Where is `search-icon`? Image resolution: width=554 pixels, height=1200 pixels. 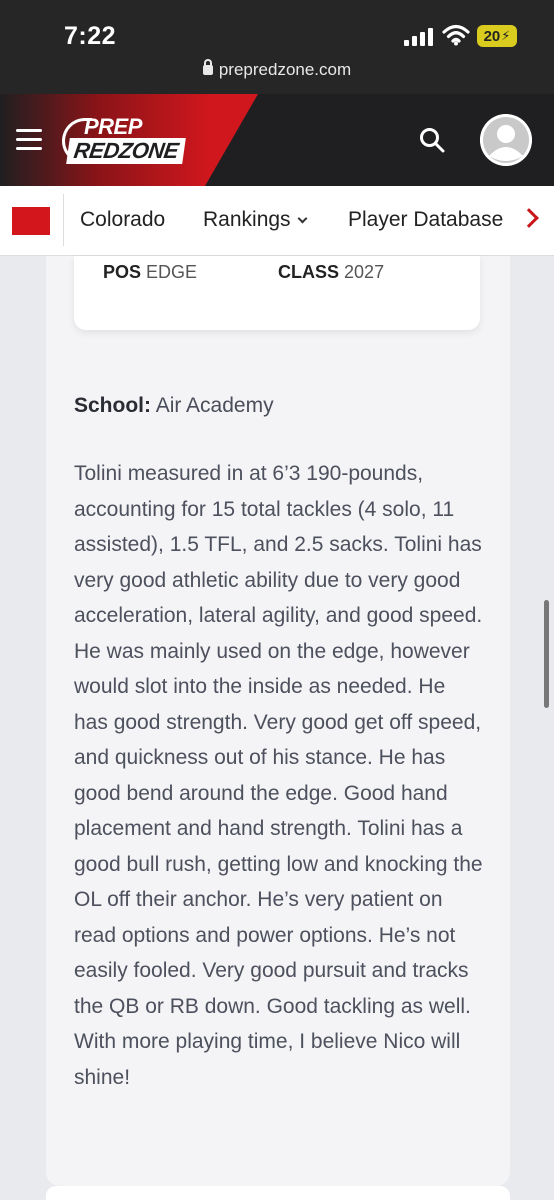 search-icon is located at coordinates (432, 140).